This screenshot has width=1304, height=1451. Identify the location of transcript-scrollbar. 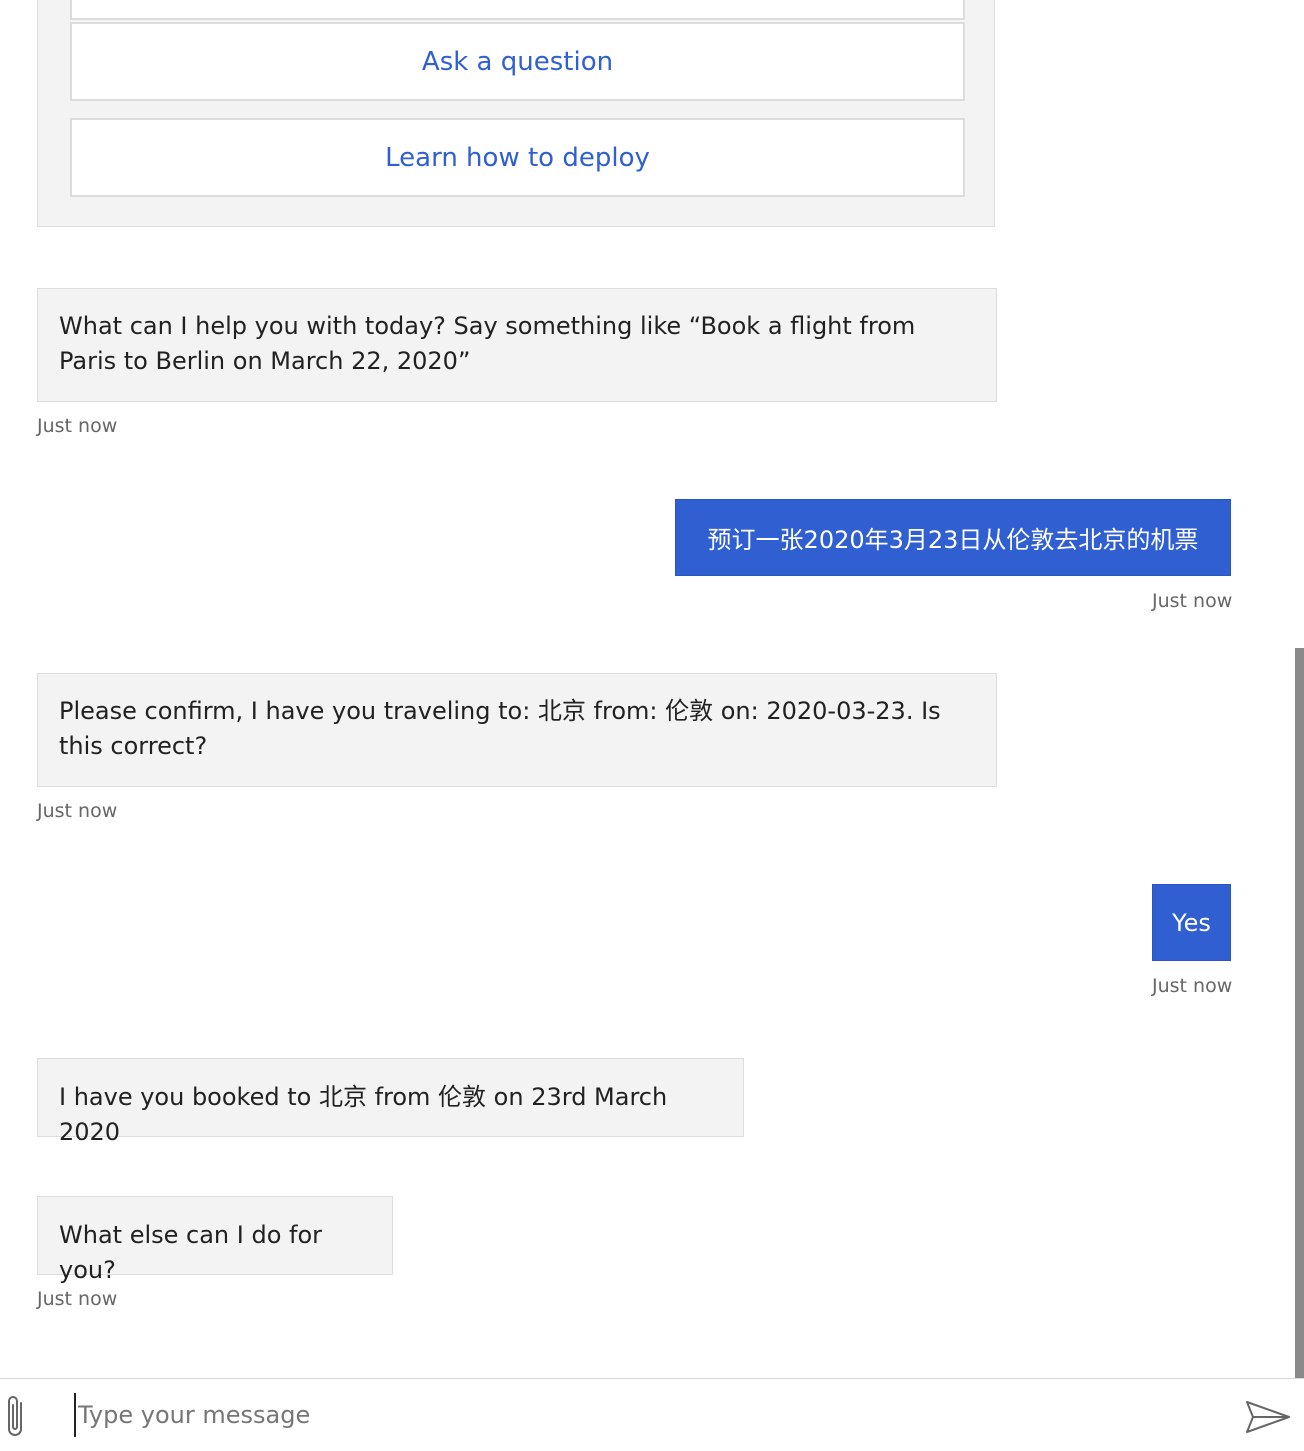
(1299, 1013).